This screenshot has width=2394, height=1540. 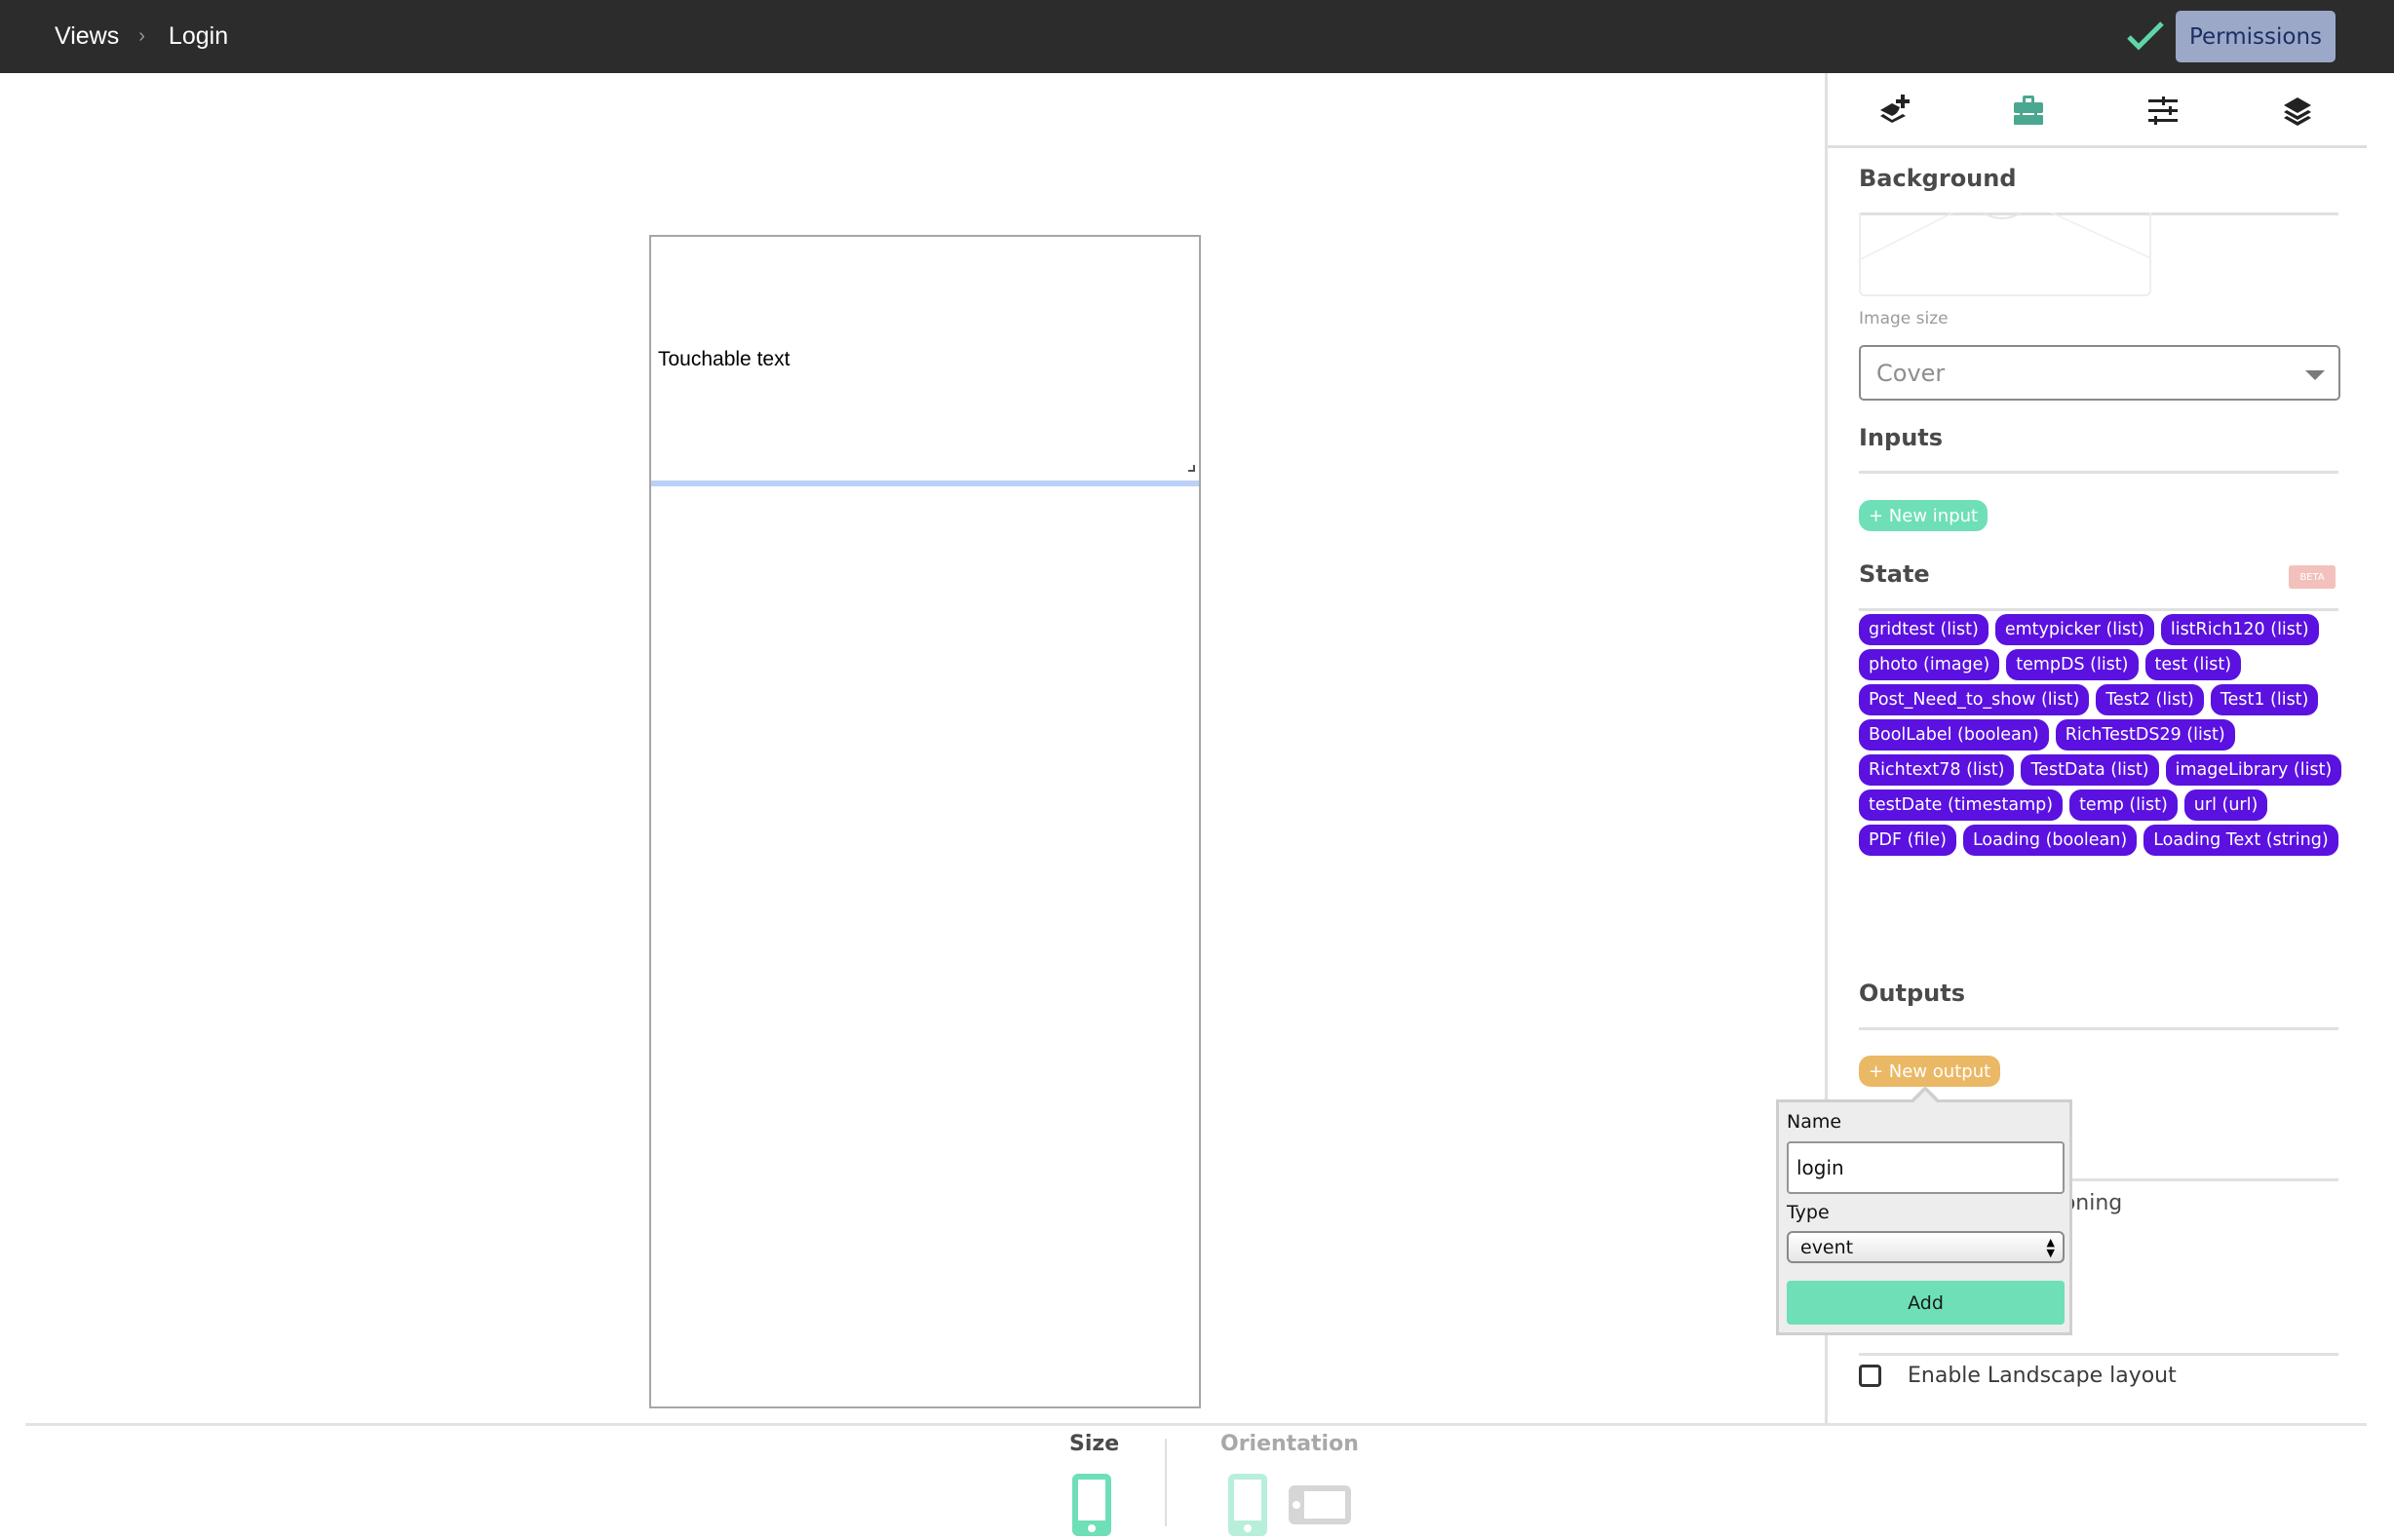 I want to click on state-chip: PDF (file), so click(x=1907, y=840).